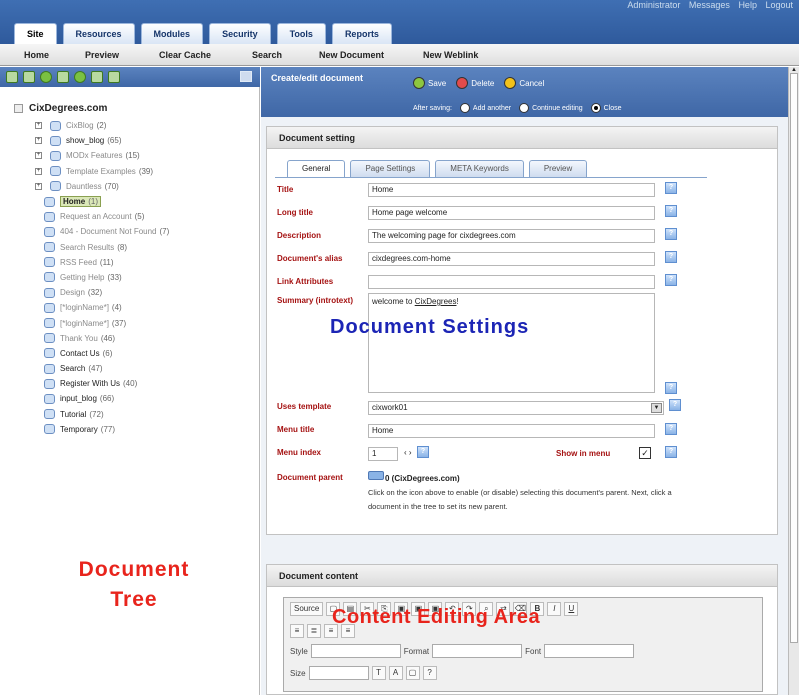  I want to click on menuindex-field: 1, so click(383, 454).